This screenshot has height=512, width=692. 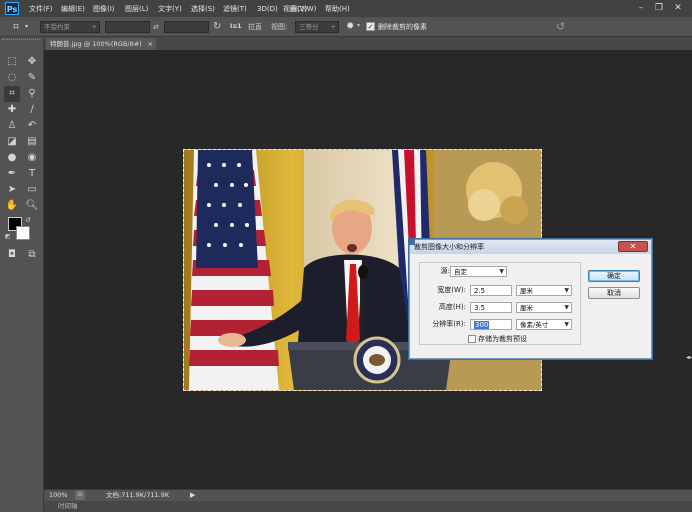 I want to click on clone-stamp-tool-icon: ♙, so click(x=12, y=126).